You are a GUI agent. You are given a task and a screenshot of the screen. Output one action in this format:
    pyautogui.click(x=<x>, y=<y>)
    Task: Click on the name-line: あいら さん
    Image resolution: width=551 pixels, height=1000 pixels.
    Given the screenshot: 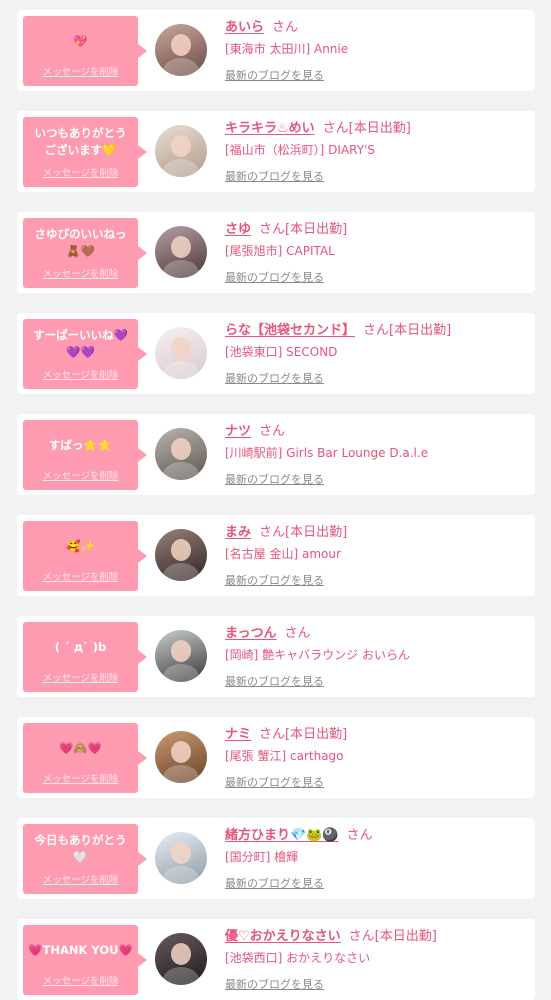 What is the action you would take?
    pyautogui.click(x=261, y=25)
    